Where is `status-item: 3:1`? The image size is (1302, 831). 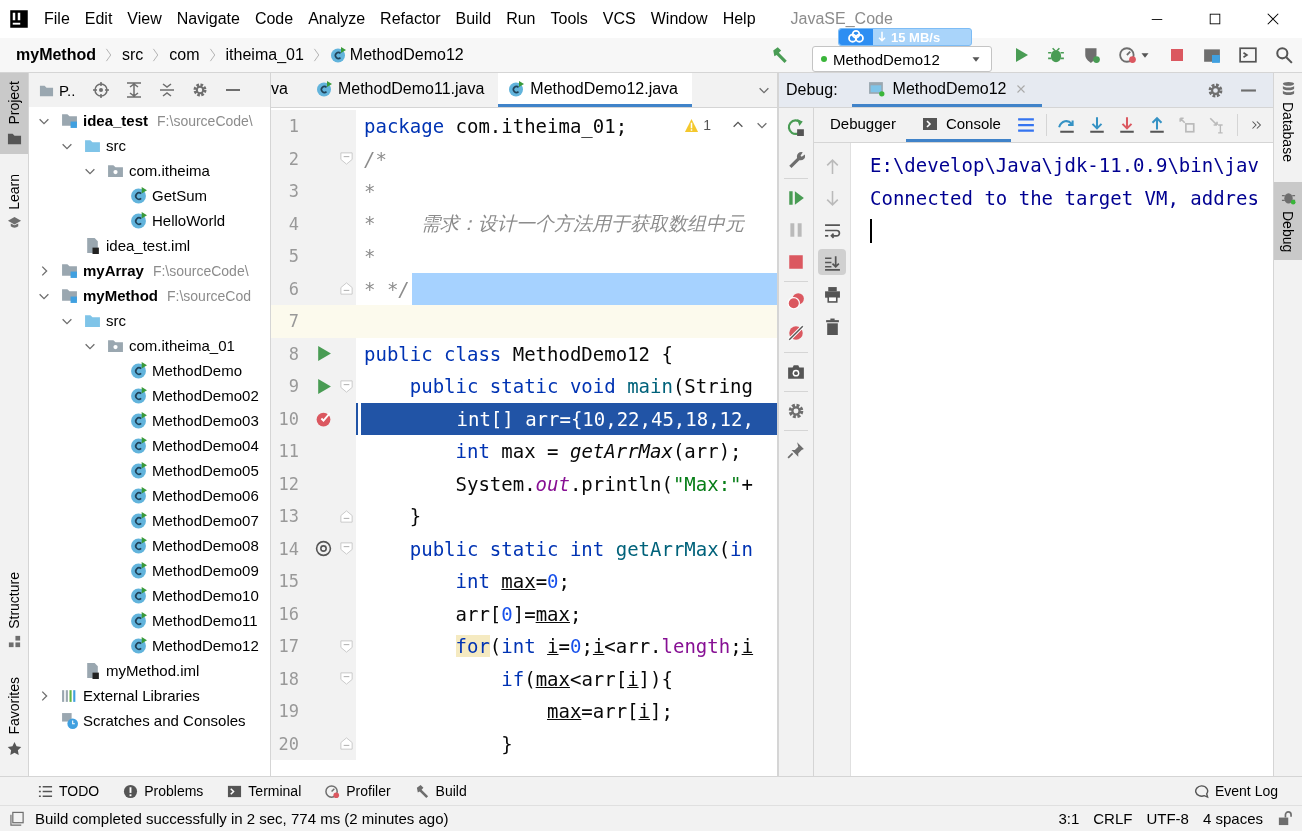 status-item: 3:1 is located at coordinates (1069, 818).